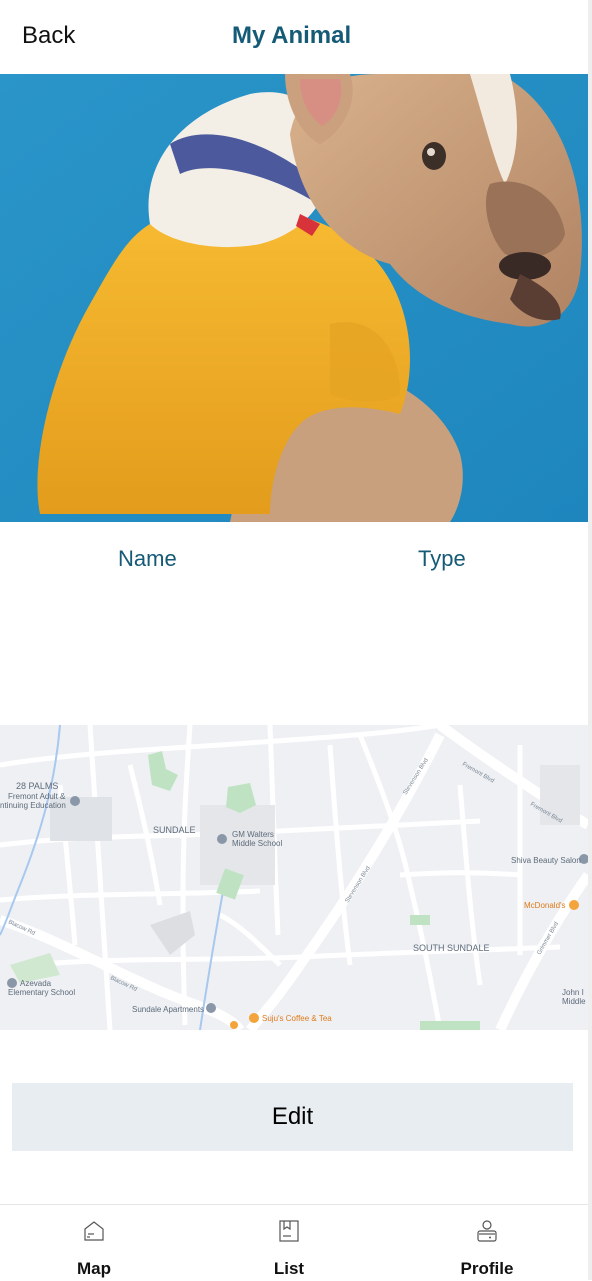 This screenshot has width=592, height=1281. Describe the element at coordinates (289, 1231) in the screenshot. I see `list-icon` at that location.